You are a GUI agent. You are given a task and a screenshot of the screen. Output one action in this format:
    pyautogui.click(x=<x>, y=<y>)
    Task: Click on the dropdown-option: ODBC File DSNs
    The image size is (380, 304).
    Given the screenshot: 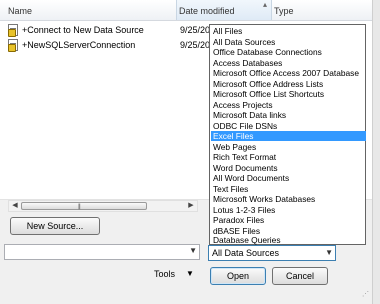 What is the action you would take?
    pyautogui.click(x=288, y=126)
    